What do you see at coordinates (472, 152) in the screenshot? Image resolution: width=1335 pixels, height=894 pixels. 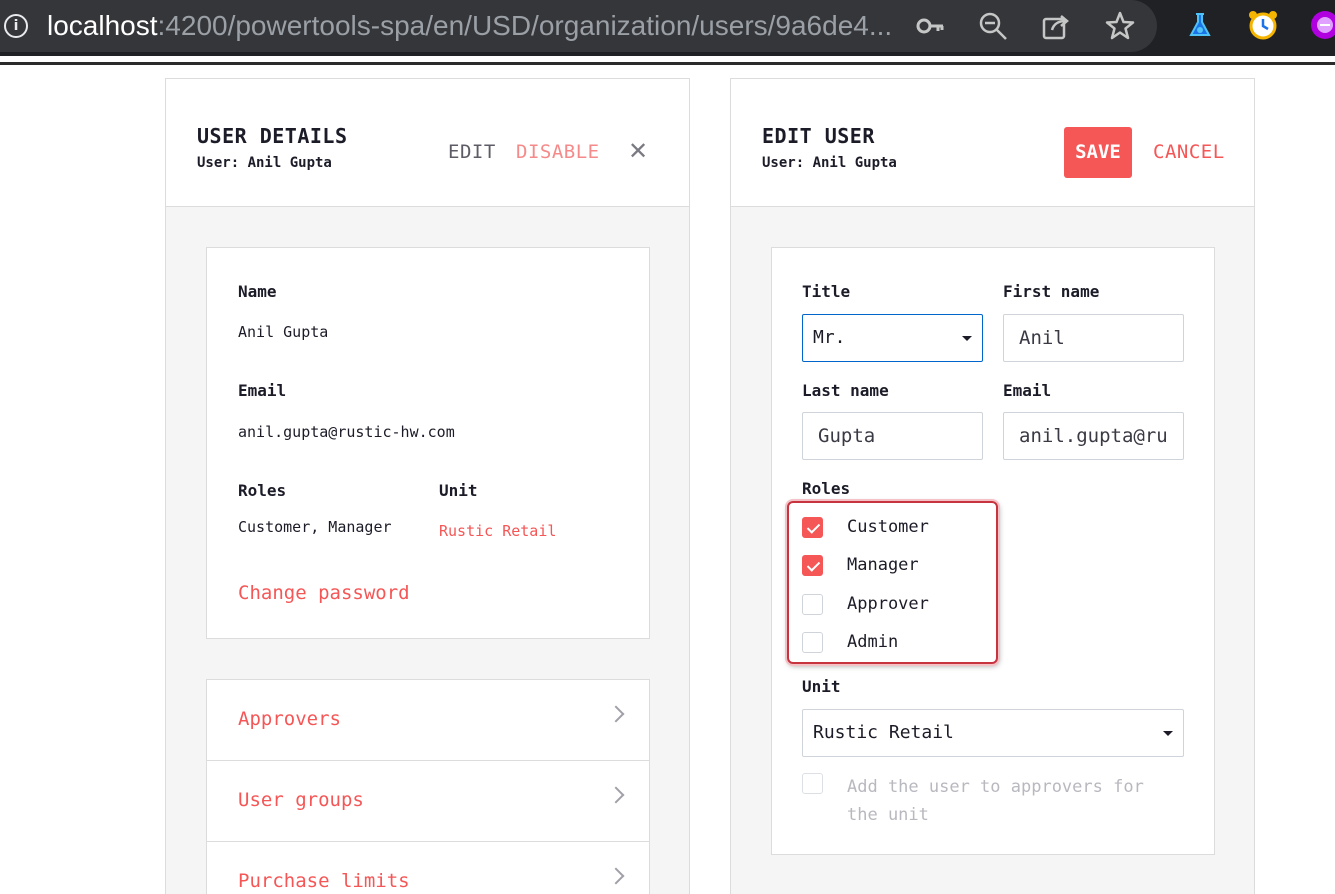 I see `edit-link: EDIT` at bounding box center [472, 152].